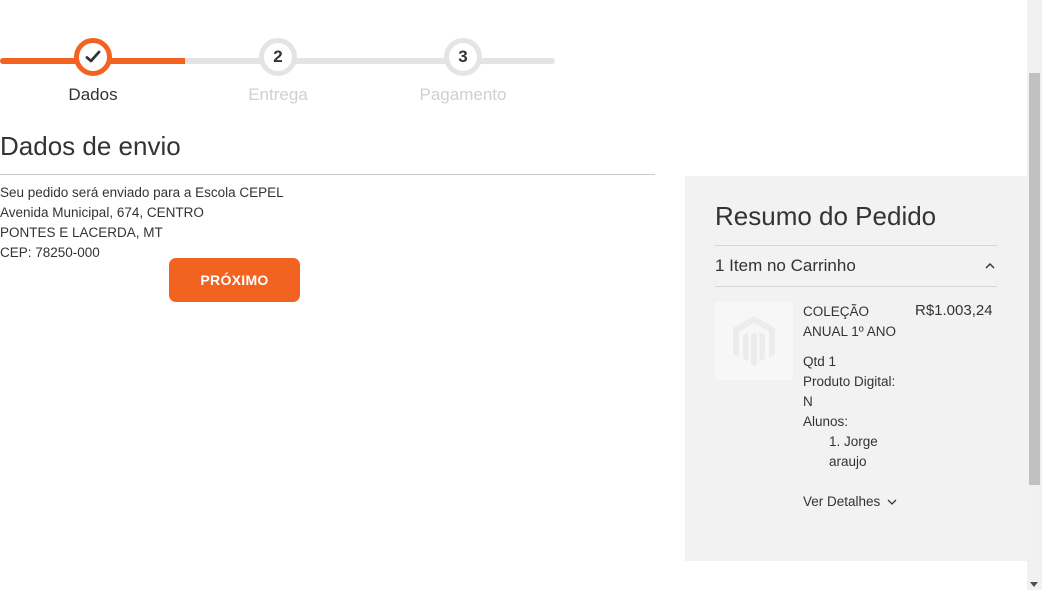 Image resolution: width=1042 pixels, height=590 pixels. I want to click on step-dados: Dados, so click(93, 71).